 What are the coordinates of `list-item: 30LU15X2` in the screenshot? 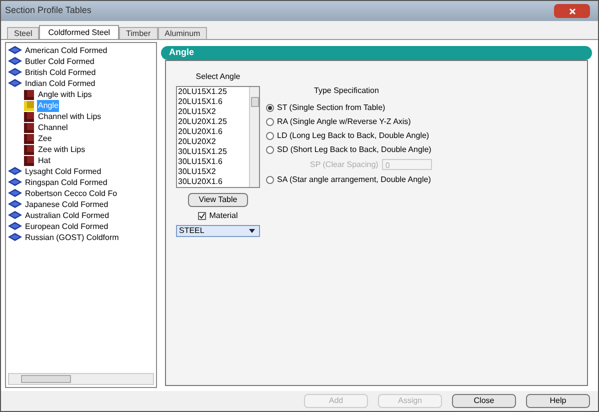 It's located at (213, 172).